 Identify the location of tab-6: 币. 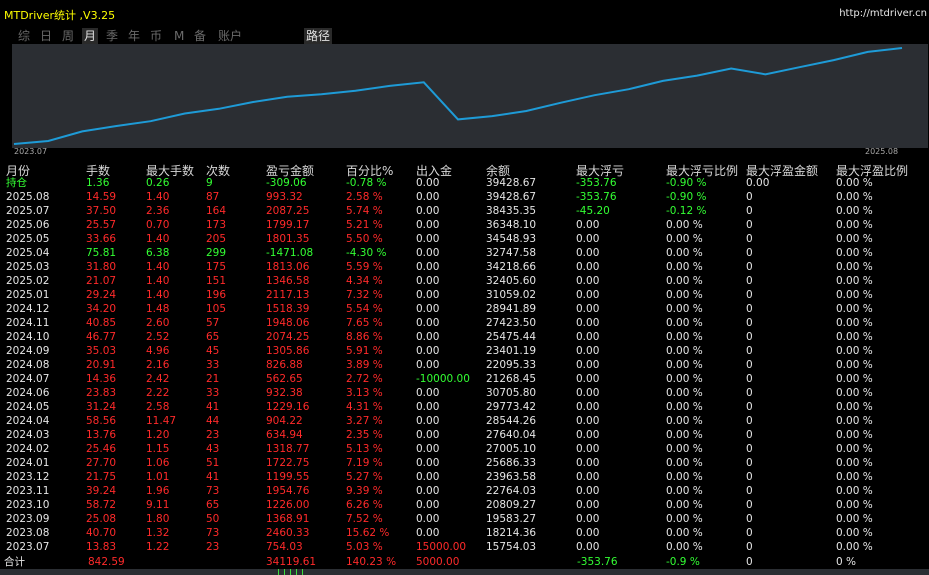
(156, 36).